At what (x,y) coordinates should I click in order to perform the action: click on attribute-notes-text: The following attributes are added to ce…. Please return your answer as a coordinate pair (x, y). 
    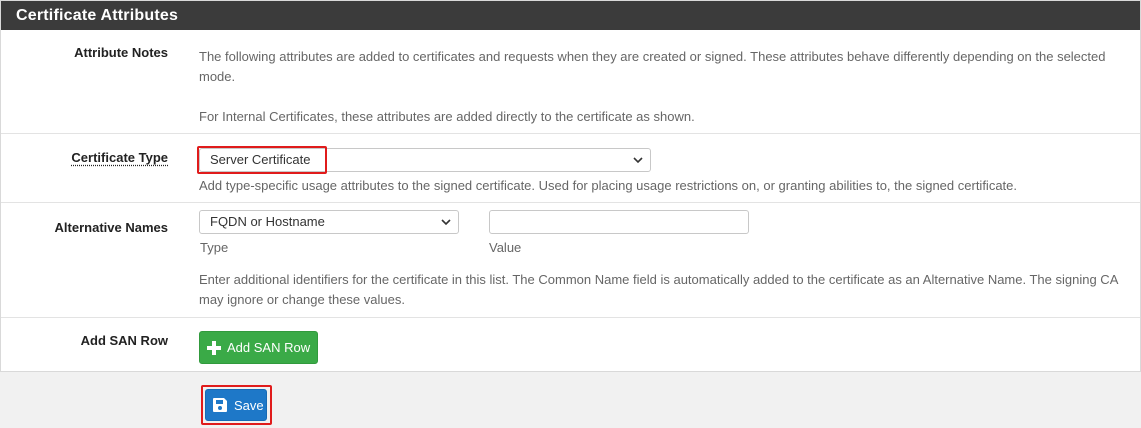
    Looking at the image, I should click on (652, 66).